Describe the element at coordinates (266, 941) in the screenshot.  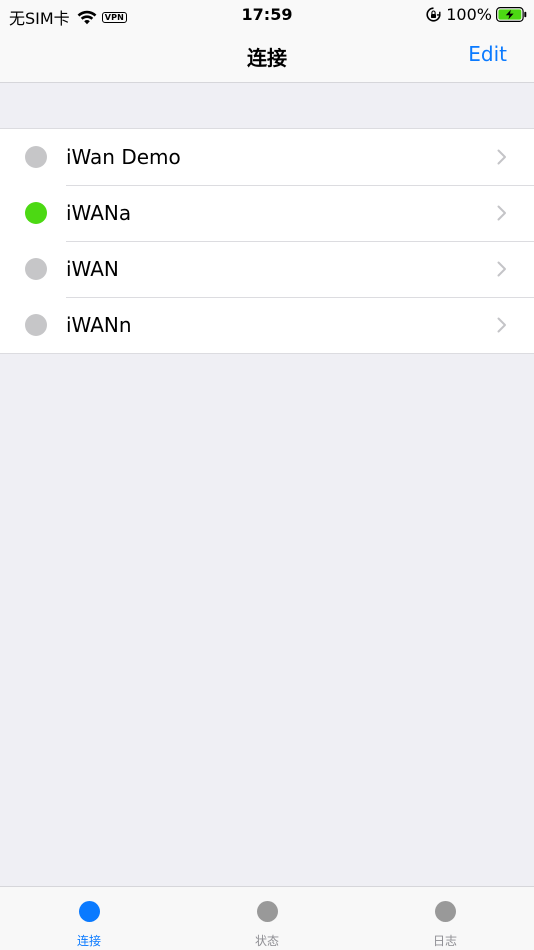
I see `tab-label: 状态` at that location.